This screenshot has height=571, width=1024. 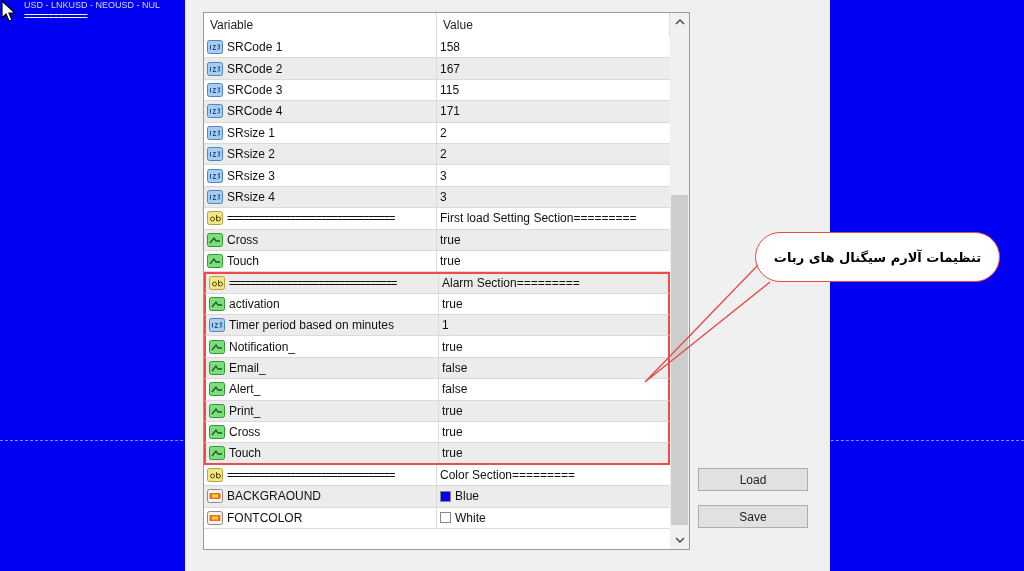 What do you see at coordinates (450, 68) in the screenshot?
I see `variable-value: 167` at bounding box center [450, 68].